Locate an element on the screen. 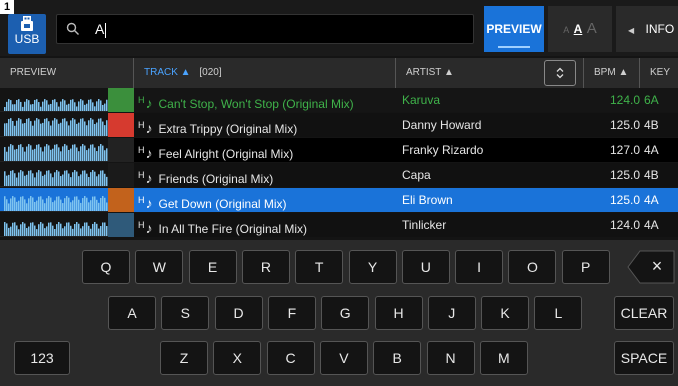 The width and height of the screenshot is (678, 386). text-caret is located at coordinates (106, 30).